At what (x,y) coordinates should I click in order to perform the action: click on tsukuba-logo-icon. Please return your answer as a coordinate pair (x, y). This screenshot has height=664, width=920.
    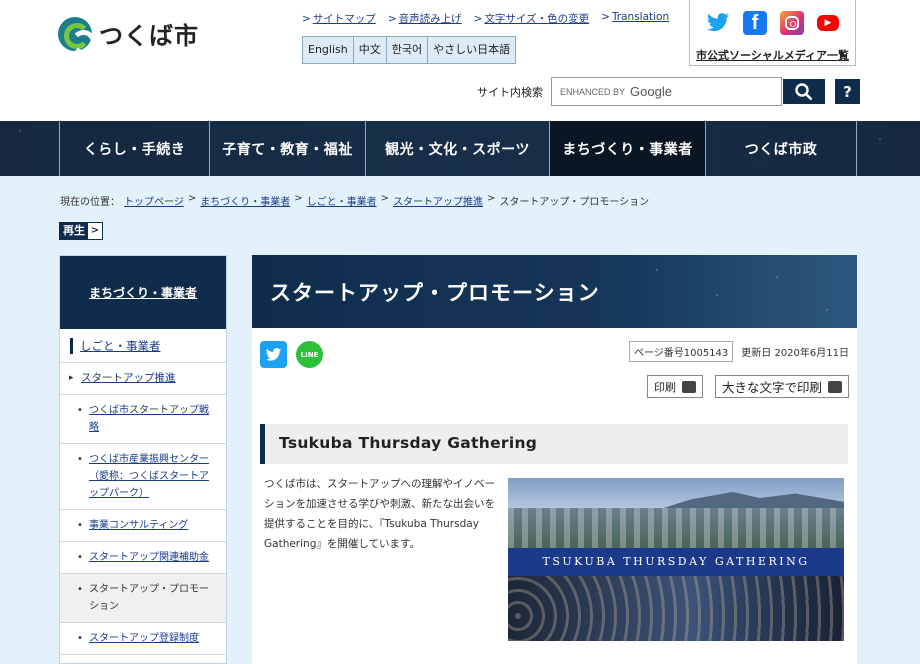
    Looking at the image, I should click on (75, 33).